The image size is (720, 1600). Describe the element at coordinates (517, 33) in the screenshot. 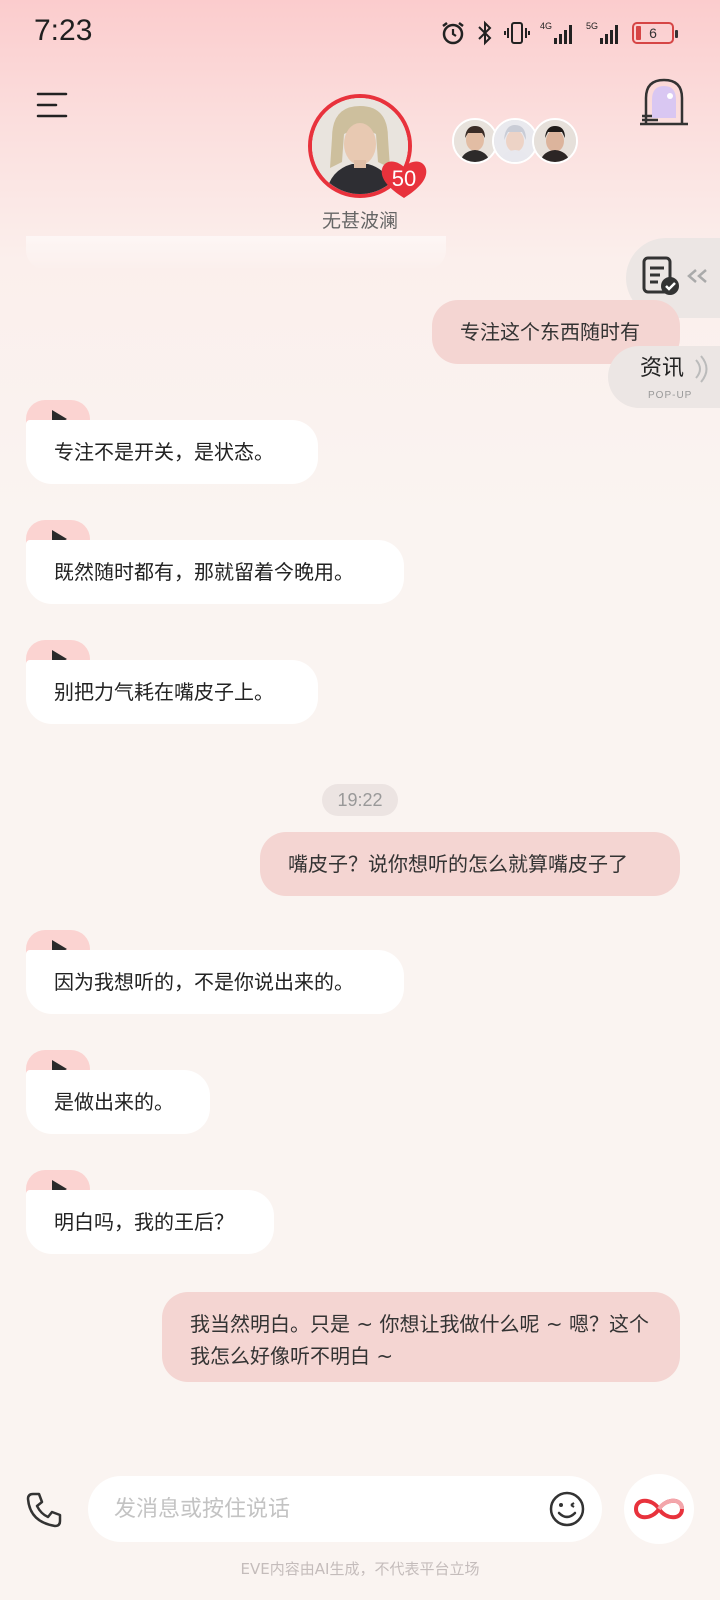

I see `vibrate-icon` at that location.